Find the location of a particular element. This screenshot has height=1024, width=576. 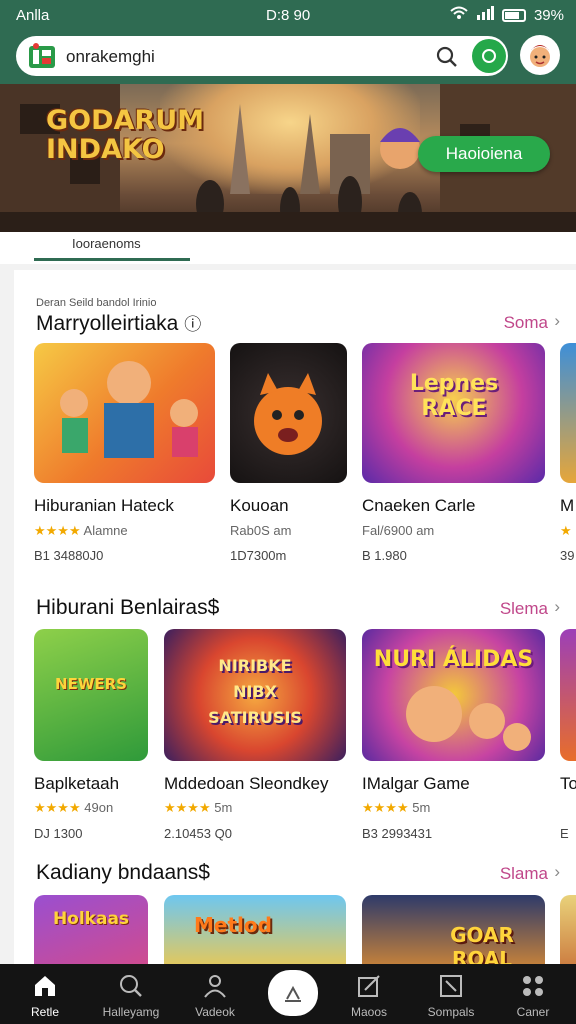

hero-cta-button: Haoioiena is located at coordinates (484, 154).